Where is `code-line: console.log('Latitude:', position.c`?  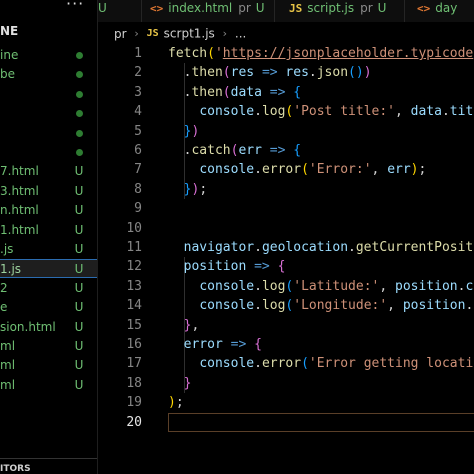
code-line: console.log('Latitude:', position.c is located at coordinates (320, 286).